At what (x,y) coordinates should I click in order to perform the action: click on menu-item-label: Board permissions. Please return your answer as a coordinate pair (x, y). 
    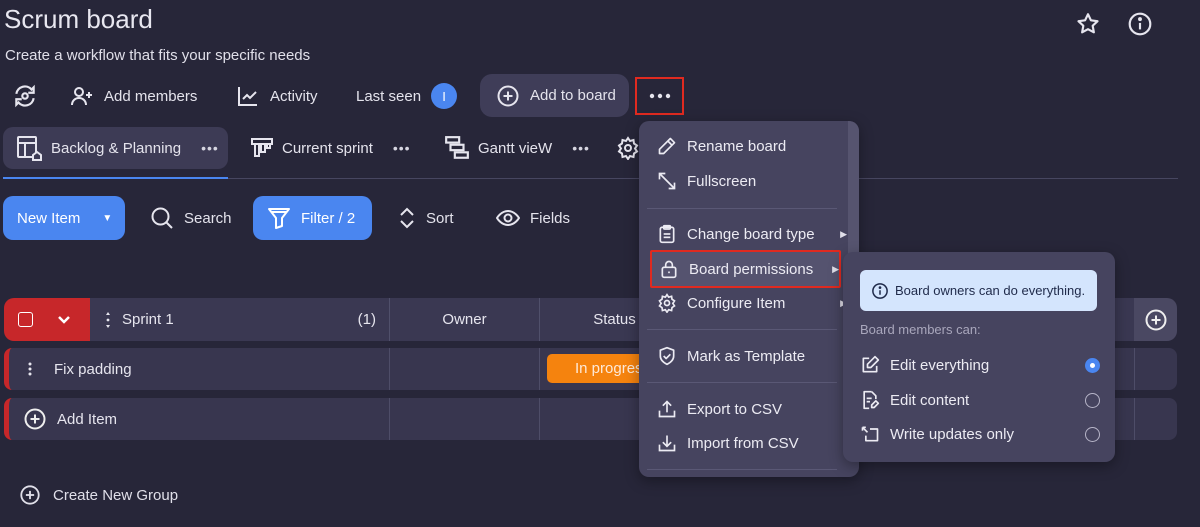
    Looking at the image, I should click on (751, 269).